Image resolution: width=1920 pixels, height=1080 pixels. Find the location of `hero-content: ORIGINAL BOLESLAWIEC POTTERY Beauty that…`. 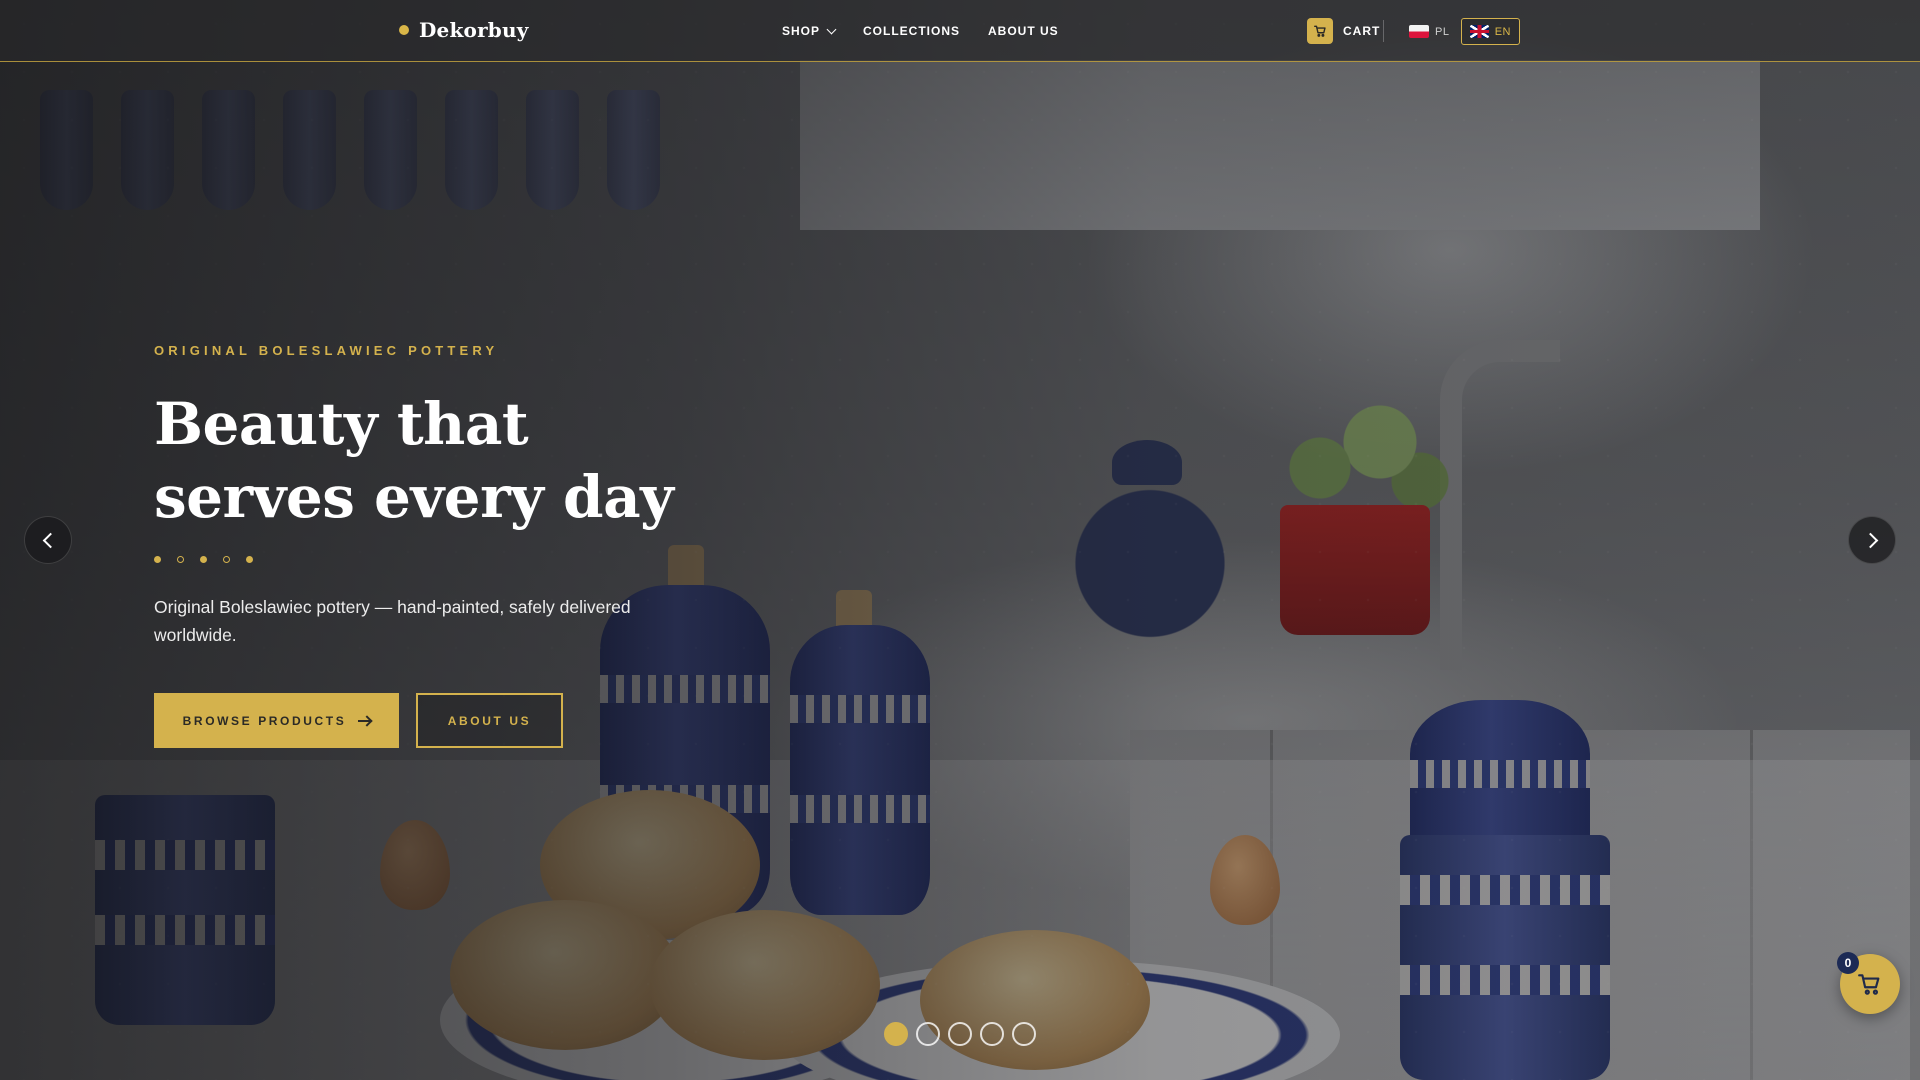

hero-content: ORIGINAL BOLESLAWIEC POTTERY Beauty that… is located at coordinates (434, 545).